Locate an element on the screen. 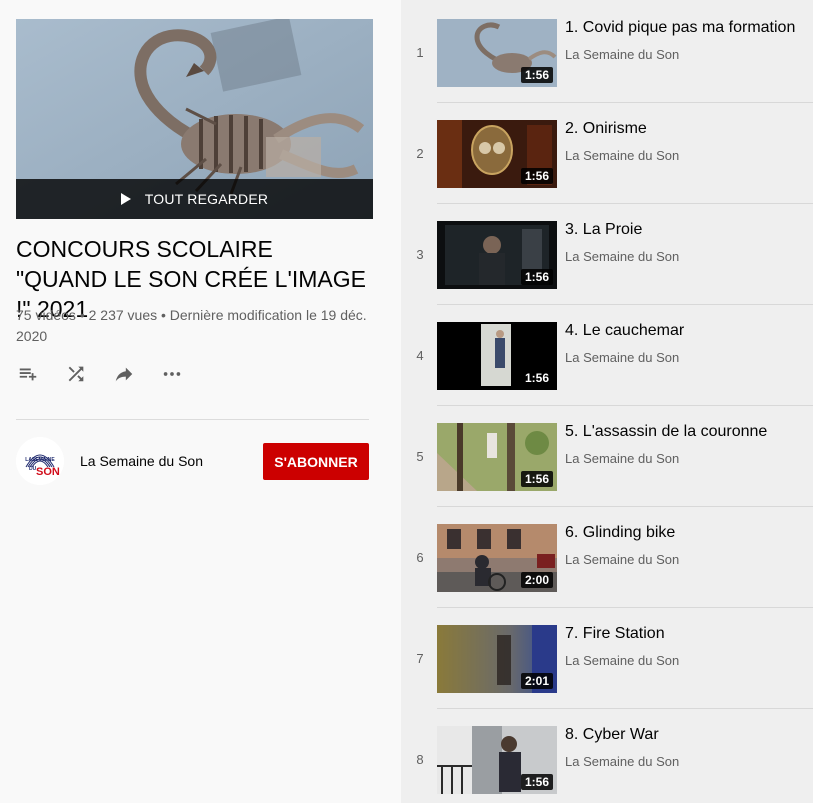 The height and width of the screenshot is (803, 813). video-title: 6. Glinding bike is located at coordinates (620, 533).